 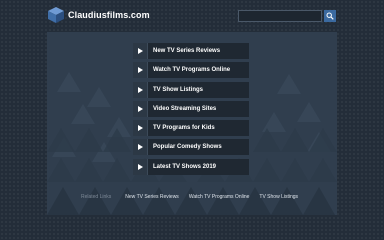 What do you see at coordinates (198, 89) in the screenshot?
I see `link-label: TV Show Listings` at bounding box center [198, 89].